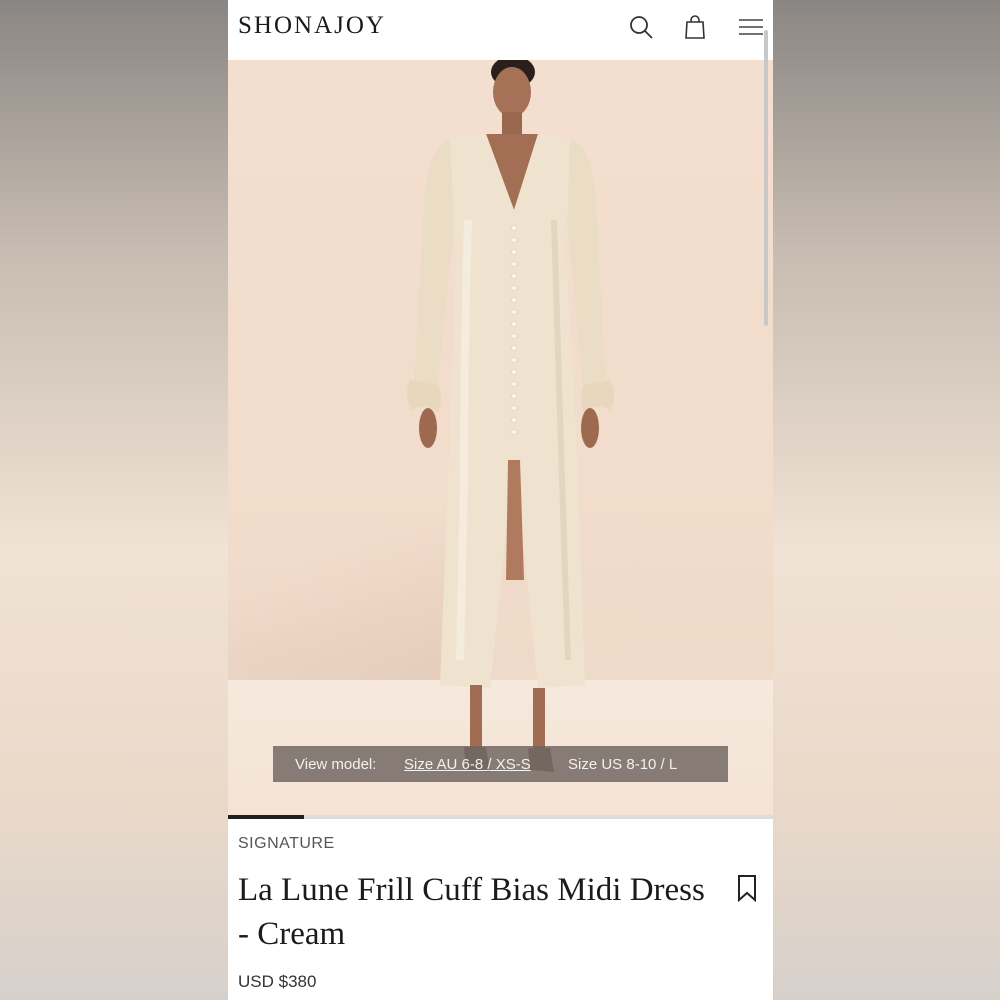 The height and width of the screenshot is (1000, 1000). I want to click on bookmark-icon, so click(747, 888).